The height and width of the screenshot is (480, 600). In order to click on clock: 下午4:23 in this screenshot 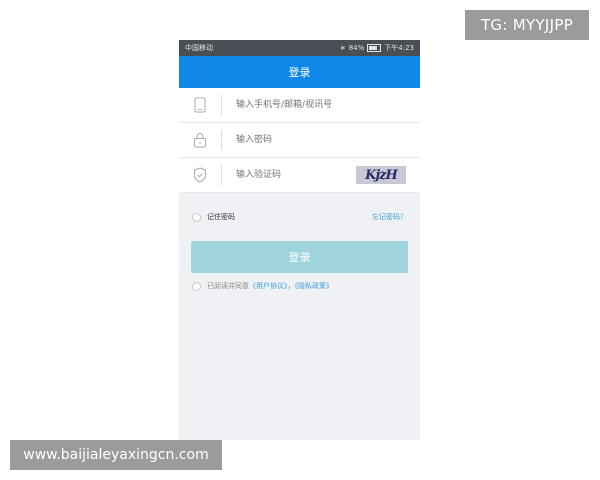, I will do `click(399, 48)`.